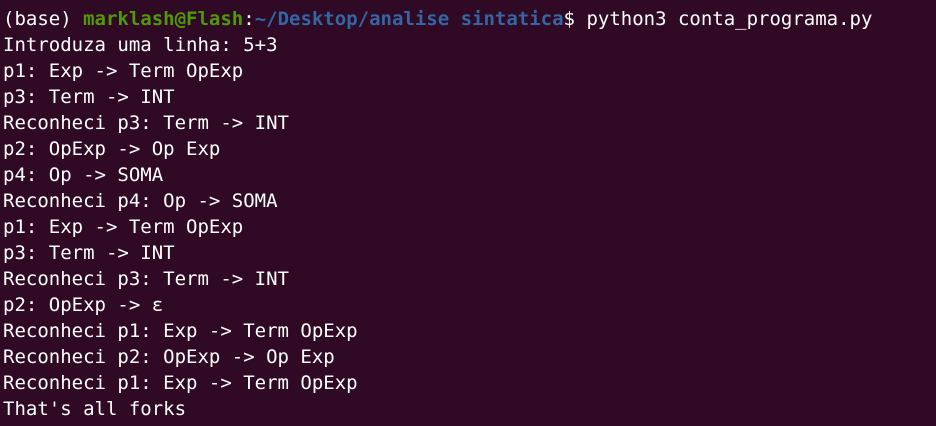 The height and width of the screenshot is (426, 936). What do you see at coordinates (729, 19) in the screenshot?
I see `command-text: python3 conta_programa.py` at bounding box center [729, 19].